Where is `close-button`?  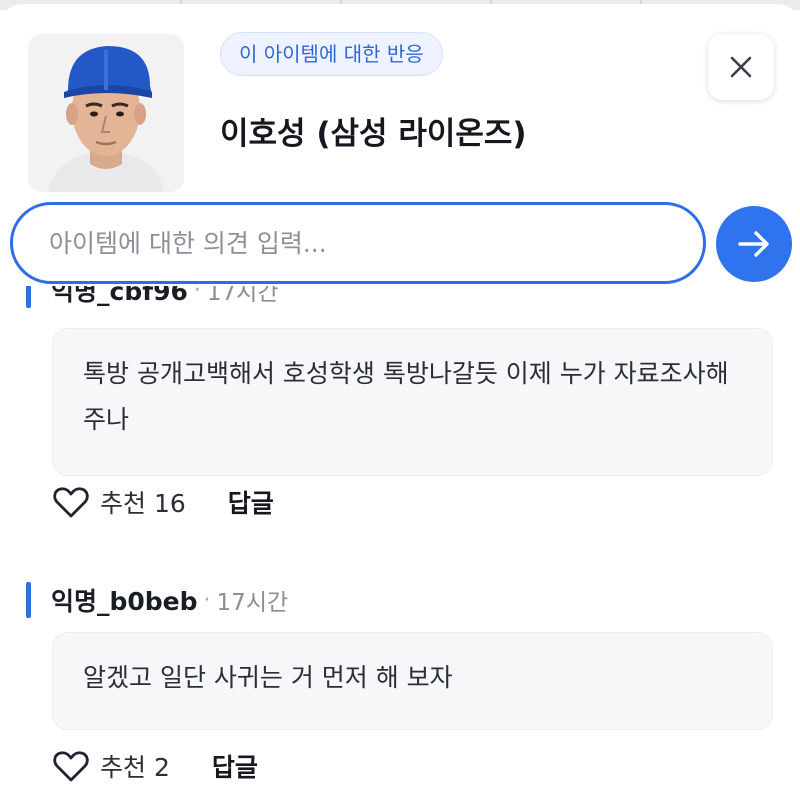 close-button is located at coordinates (741, 67).